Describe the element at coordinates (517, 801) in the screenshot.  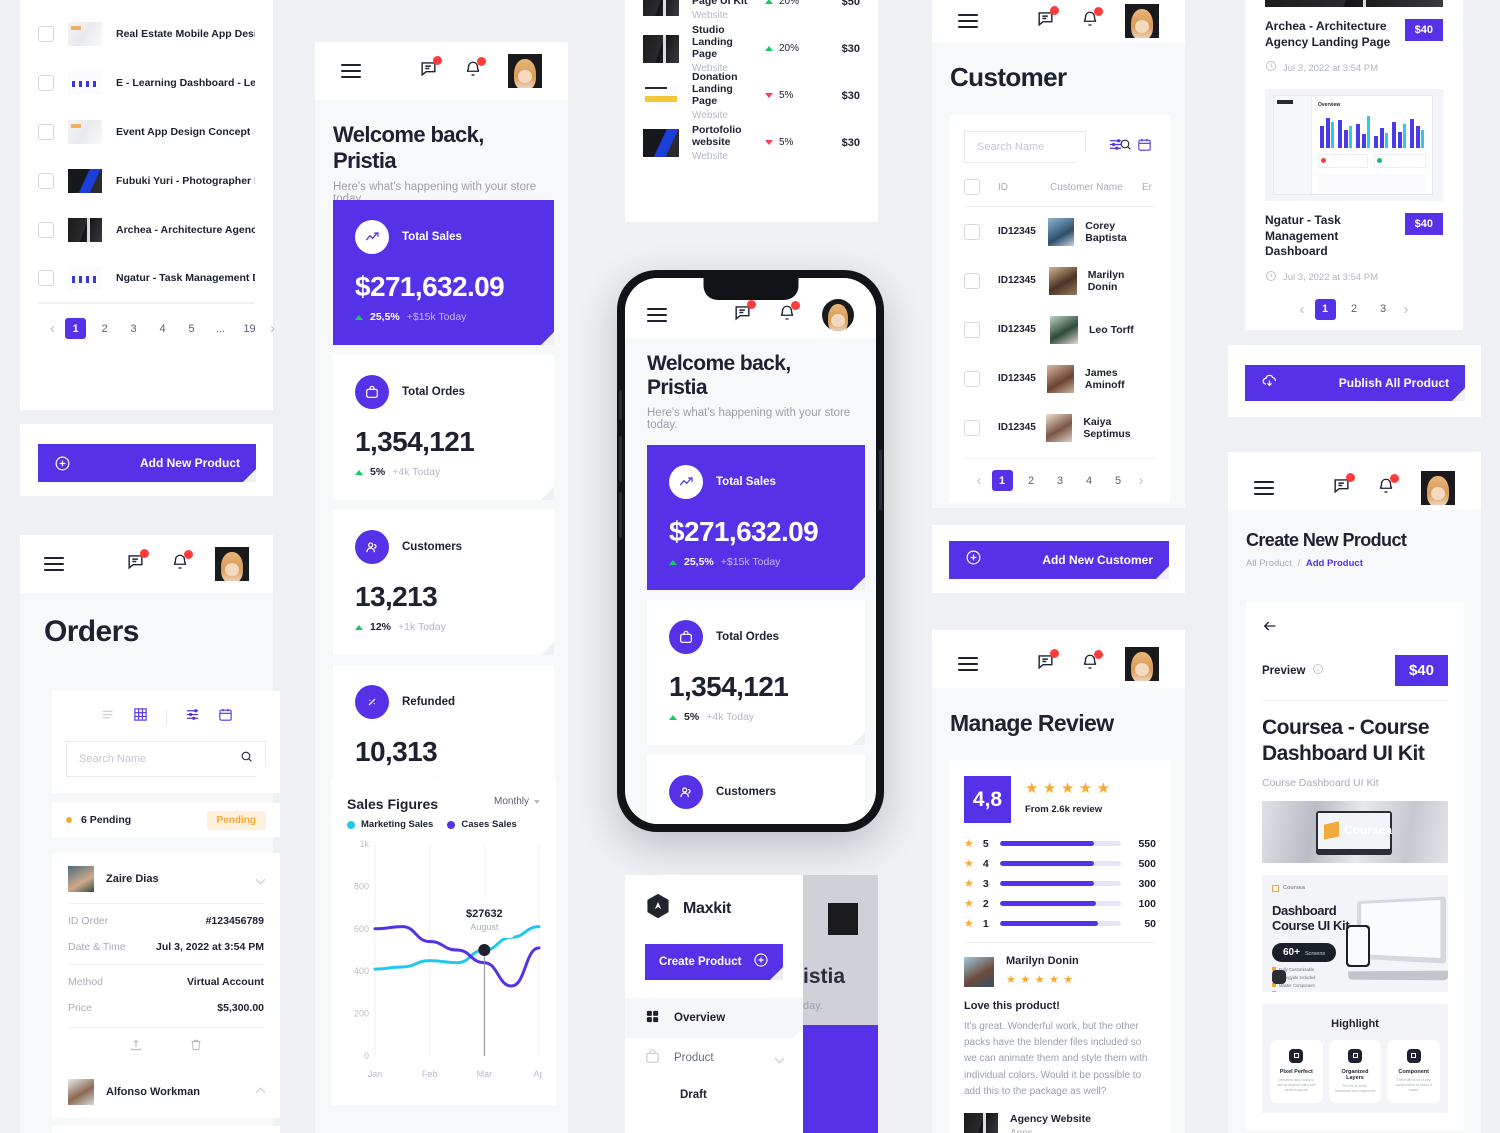
I see `chart-period-selector: Monthly` at that location.